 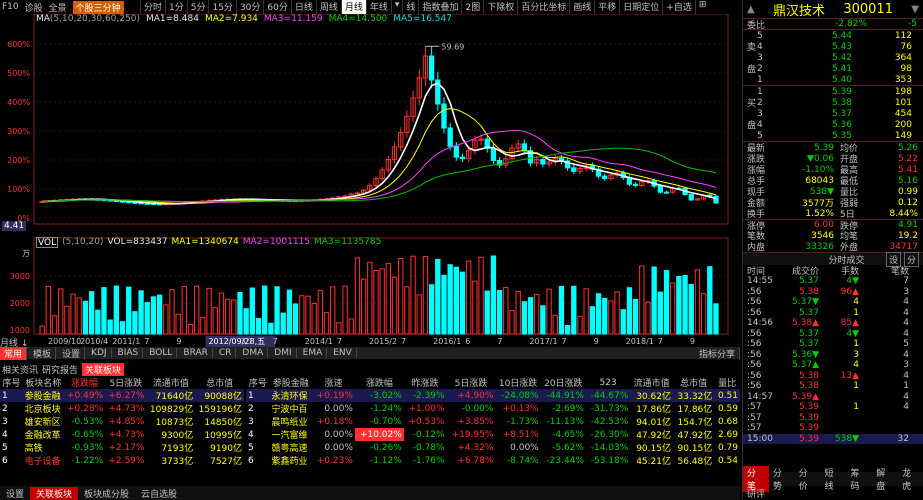 I want to click on quote-footer-tab: 分势, so click(x=782, y=479).